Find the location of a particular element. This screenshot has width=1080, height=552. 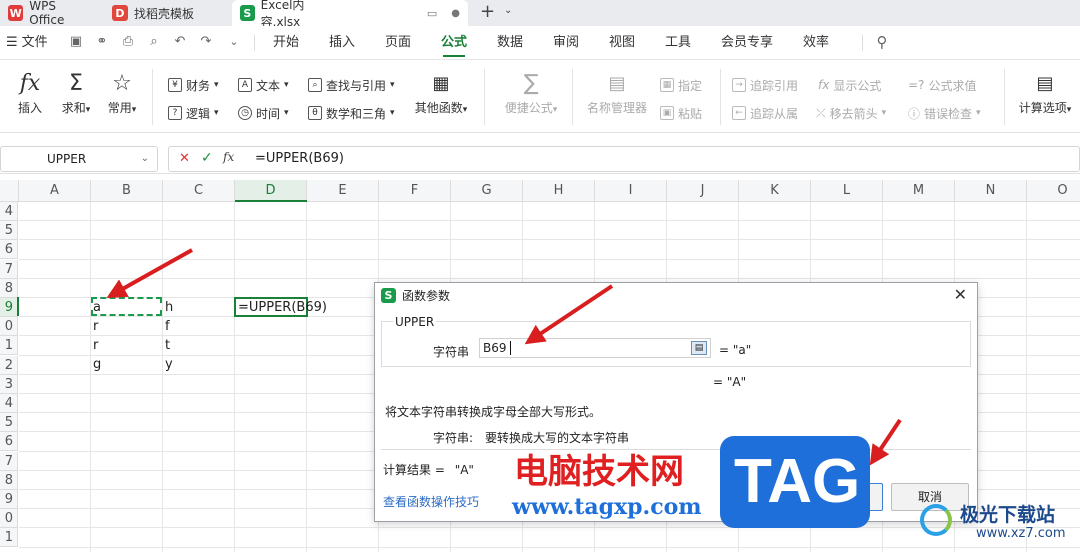

watermark-title: 电脑技术网 is located at coordinates (599, 472).